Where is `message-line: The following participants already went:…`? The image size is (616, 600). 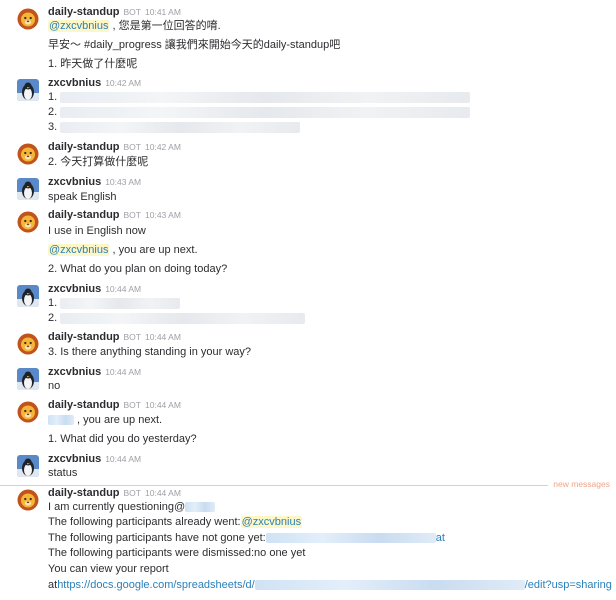 message-line: The following participants already went:… is located at coordinates (175, 522).